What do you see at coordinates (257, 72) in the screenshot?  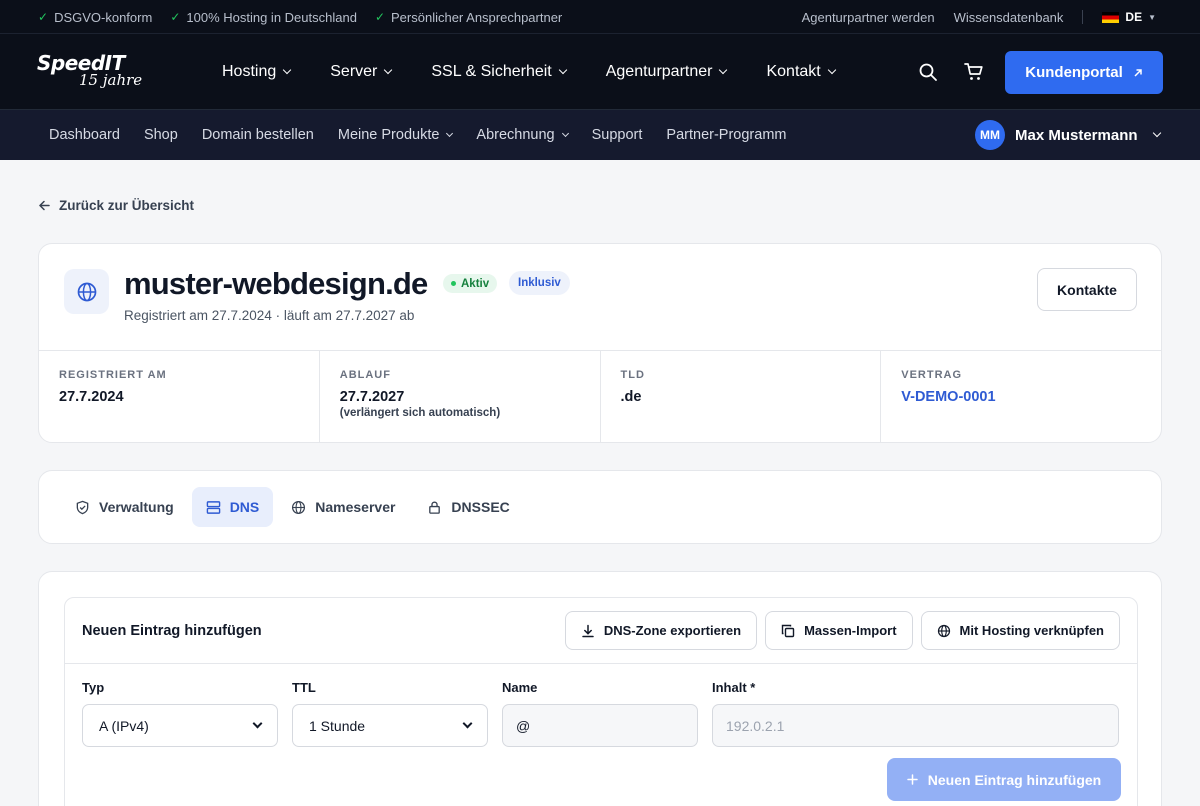 I see `nav-item-hosting: Hosting` at bounding box center [257, 72].